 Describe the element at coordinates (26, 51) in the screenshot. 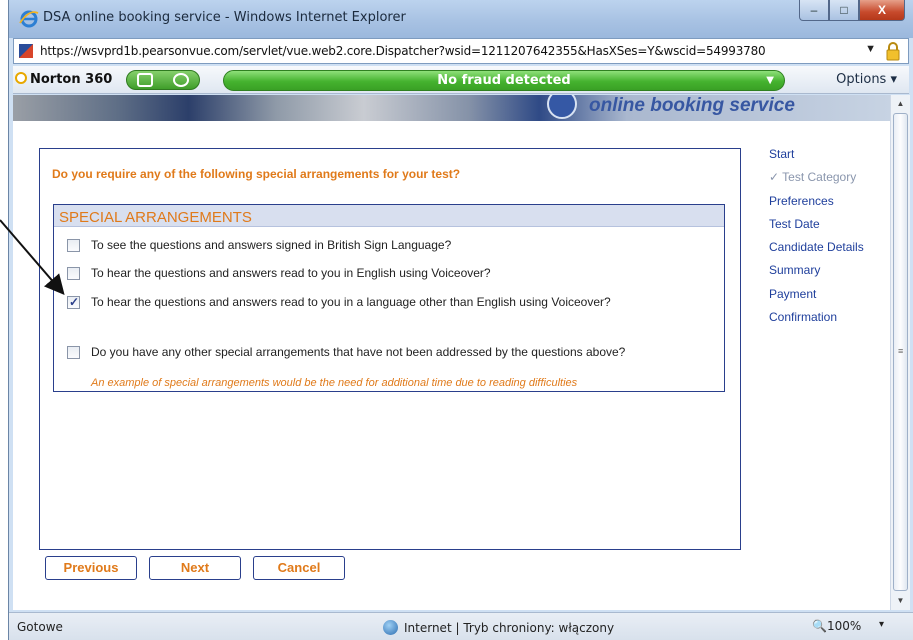

I see `page-favicon-icon` at that location.